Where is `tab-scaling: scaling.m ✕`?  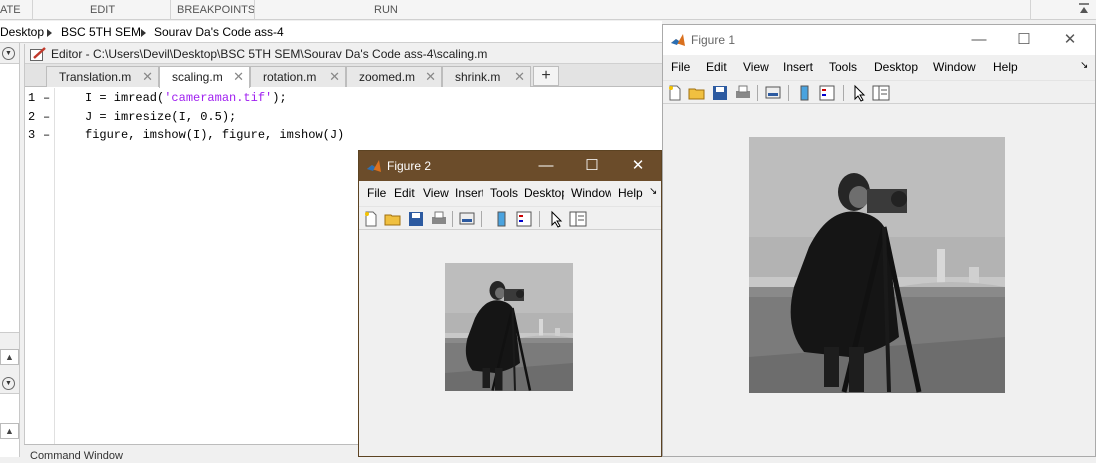
tab-scaling: scaling.m ✕ is located at coordinates (204, 77).